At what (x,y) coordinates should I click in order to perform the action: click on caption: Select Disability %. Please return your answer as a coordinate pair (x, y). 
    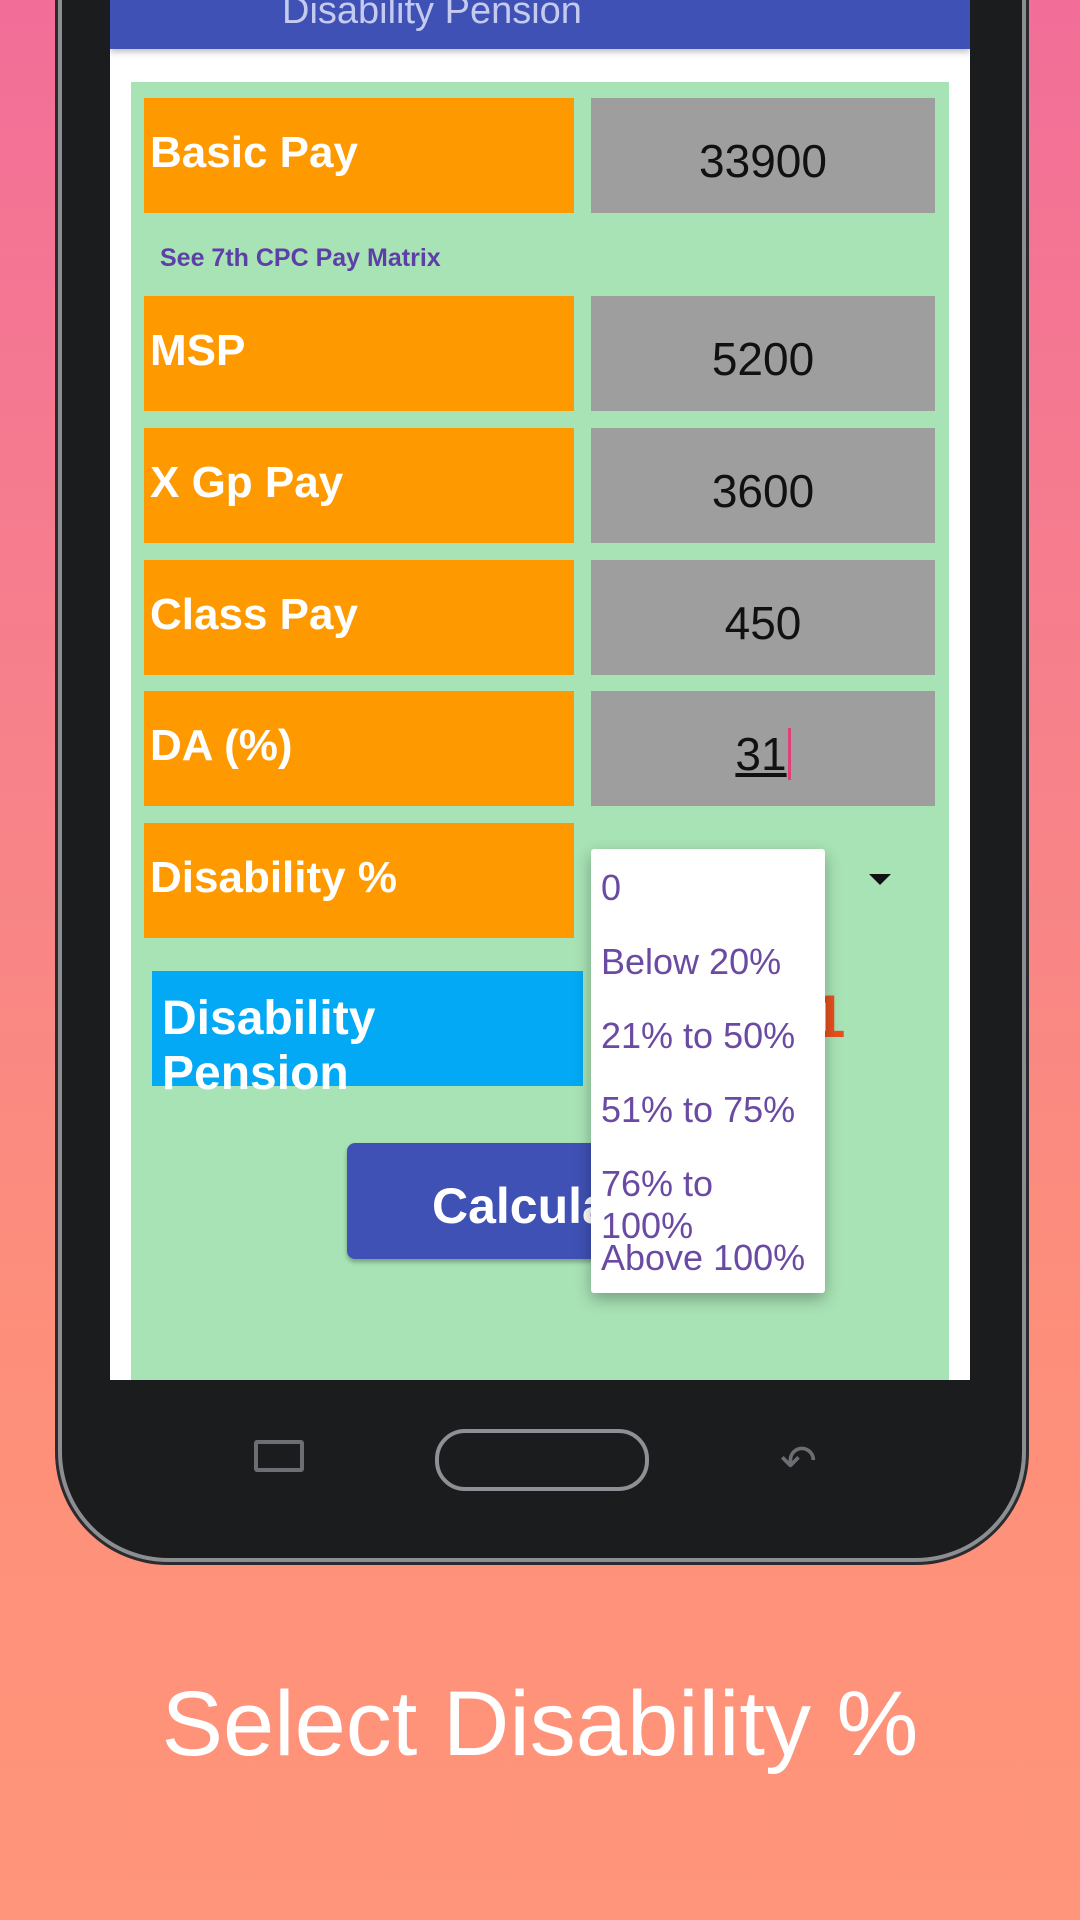
    Looking at the image, I should click on (540, 1724).